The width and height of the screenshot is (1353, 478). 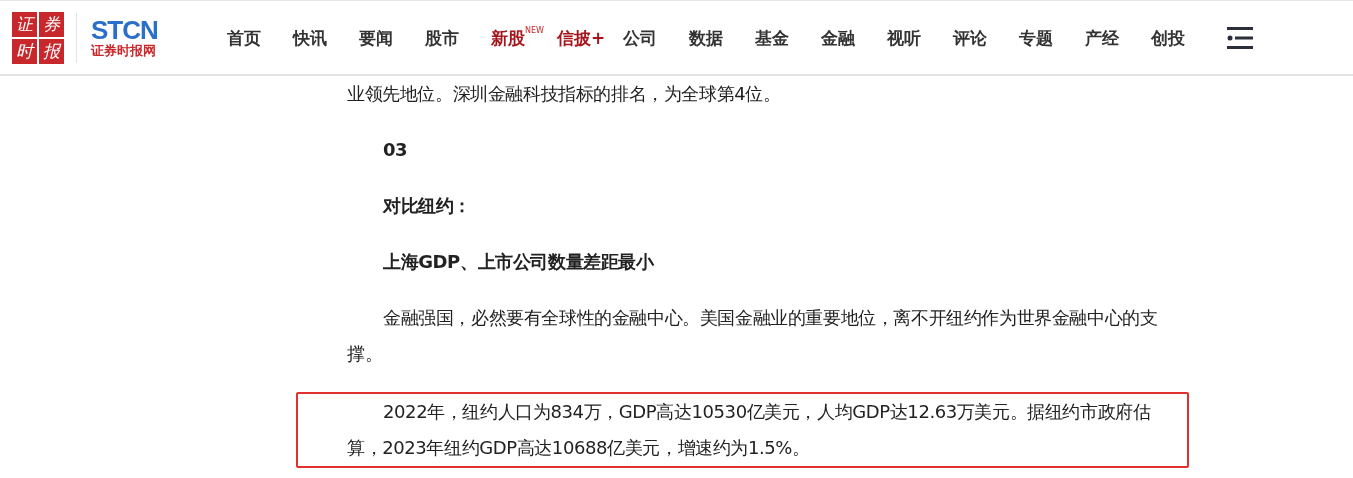 I want to click on menu-icon, so click(x=1240, y=37).